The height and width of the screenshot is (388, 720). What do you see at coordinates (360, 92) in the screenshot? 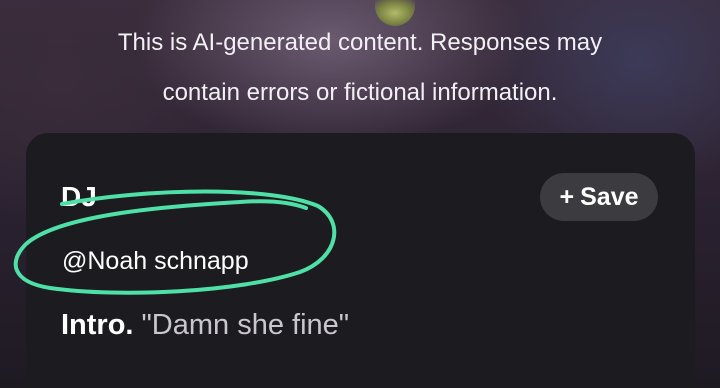
I see `disclaimer-line-2: contain errors or fictional information.` at bounding box center [360, 92].